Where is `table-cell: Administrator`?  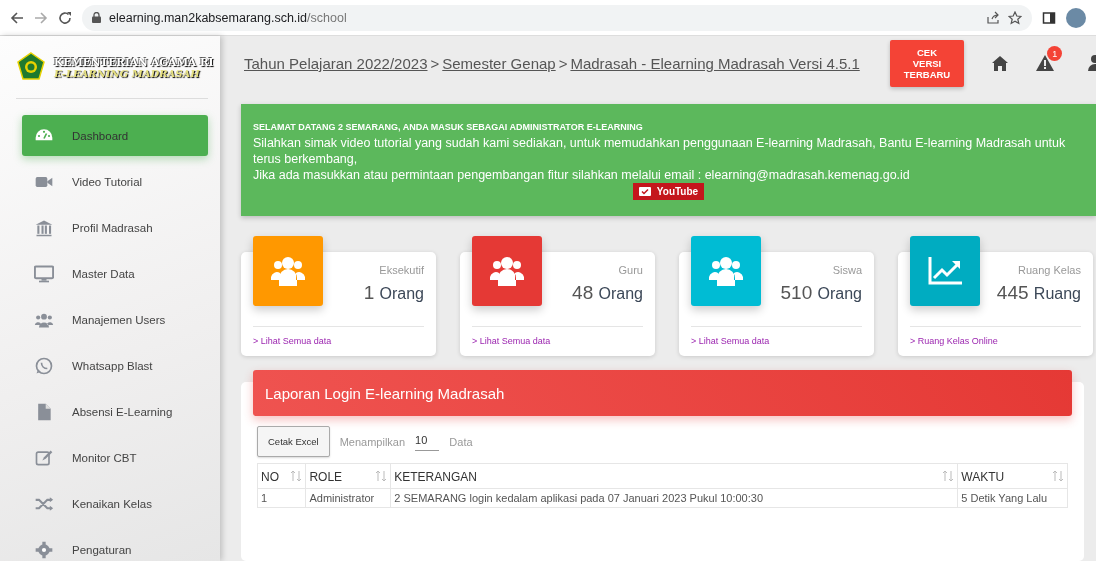 table-cell: Administrator is located at coordinates (348, 498).